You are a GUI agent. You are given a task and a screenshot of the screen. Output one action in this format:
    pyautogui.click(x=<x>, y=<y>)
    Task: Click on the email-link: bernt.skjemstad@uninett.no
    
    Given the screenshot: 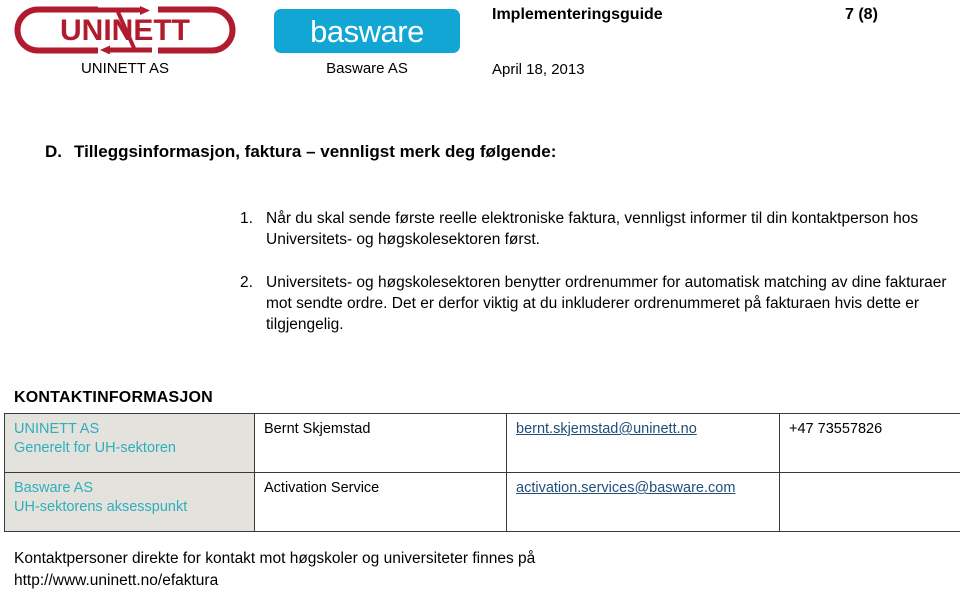 What is the action you would take?
    pyautogui.click(x=606, y=429)
    